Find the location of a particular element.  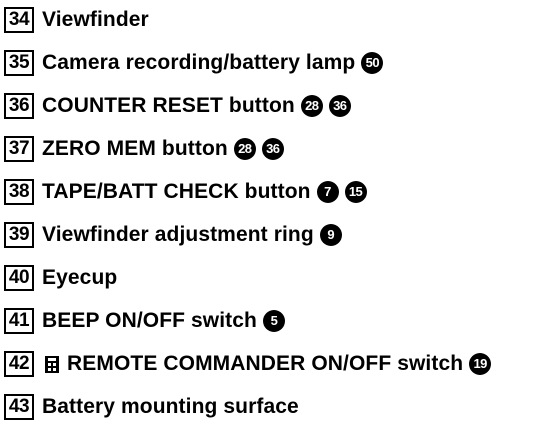

list-item: 37 ZERO MEM button 28 36 is located at coordinates (144, 149).